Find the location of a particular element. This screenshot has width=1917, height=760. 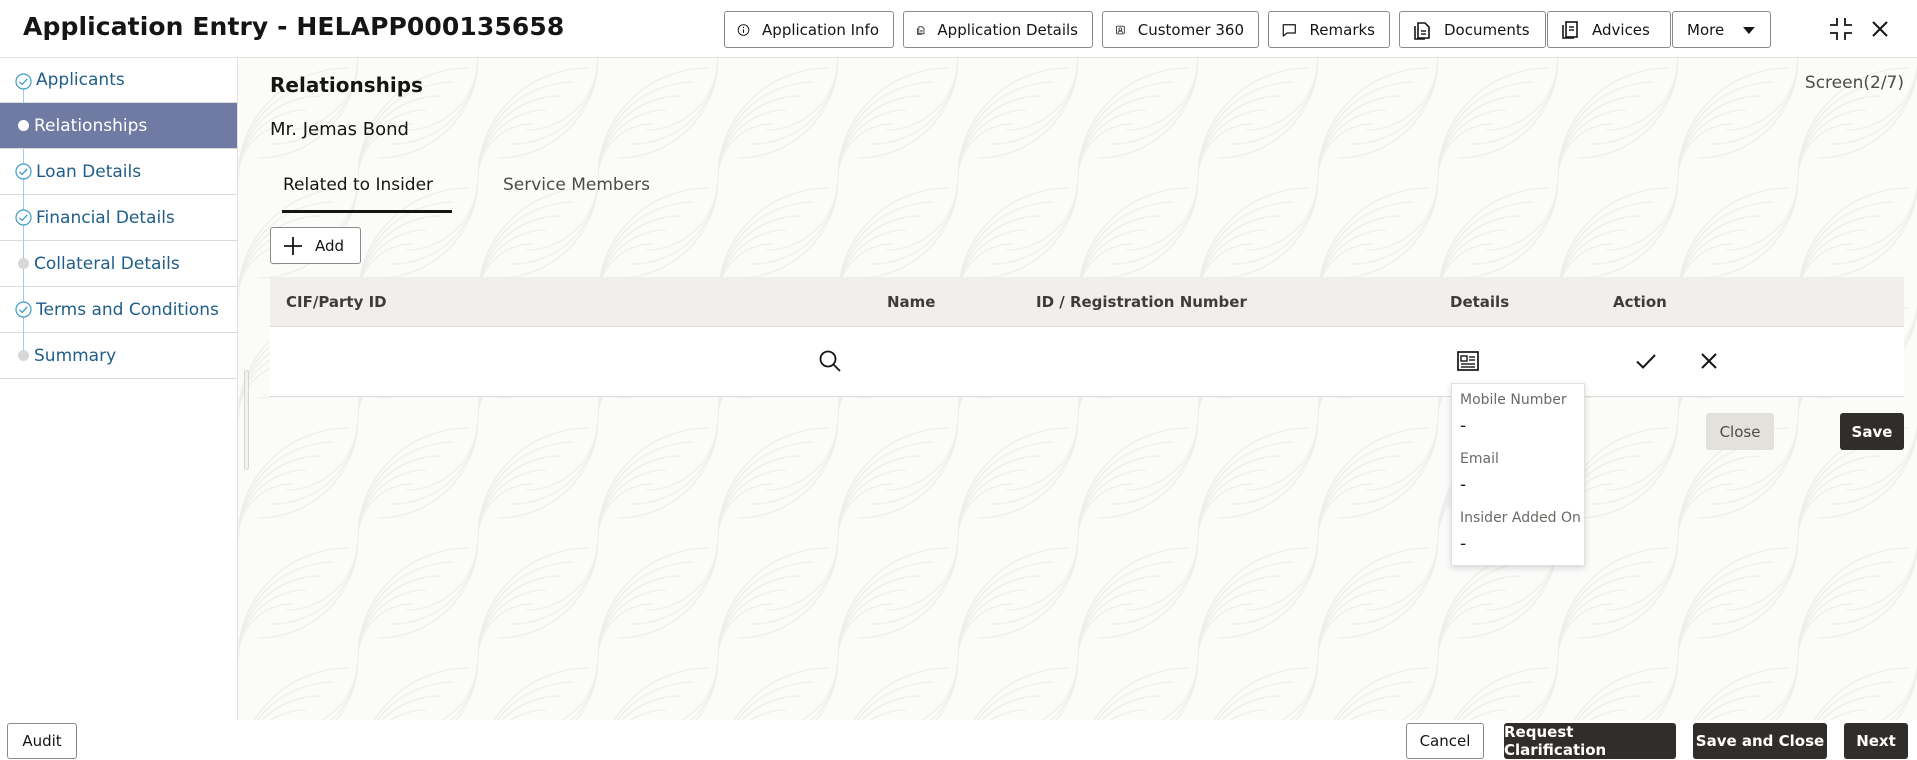

collapse-icon is located at coordinates (1841, 29).